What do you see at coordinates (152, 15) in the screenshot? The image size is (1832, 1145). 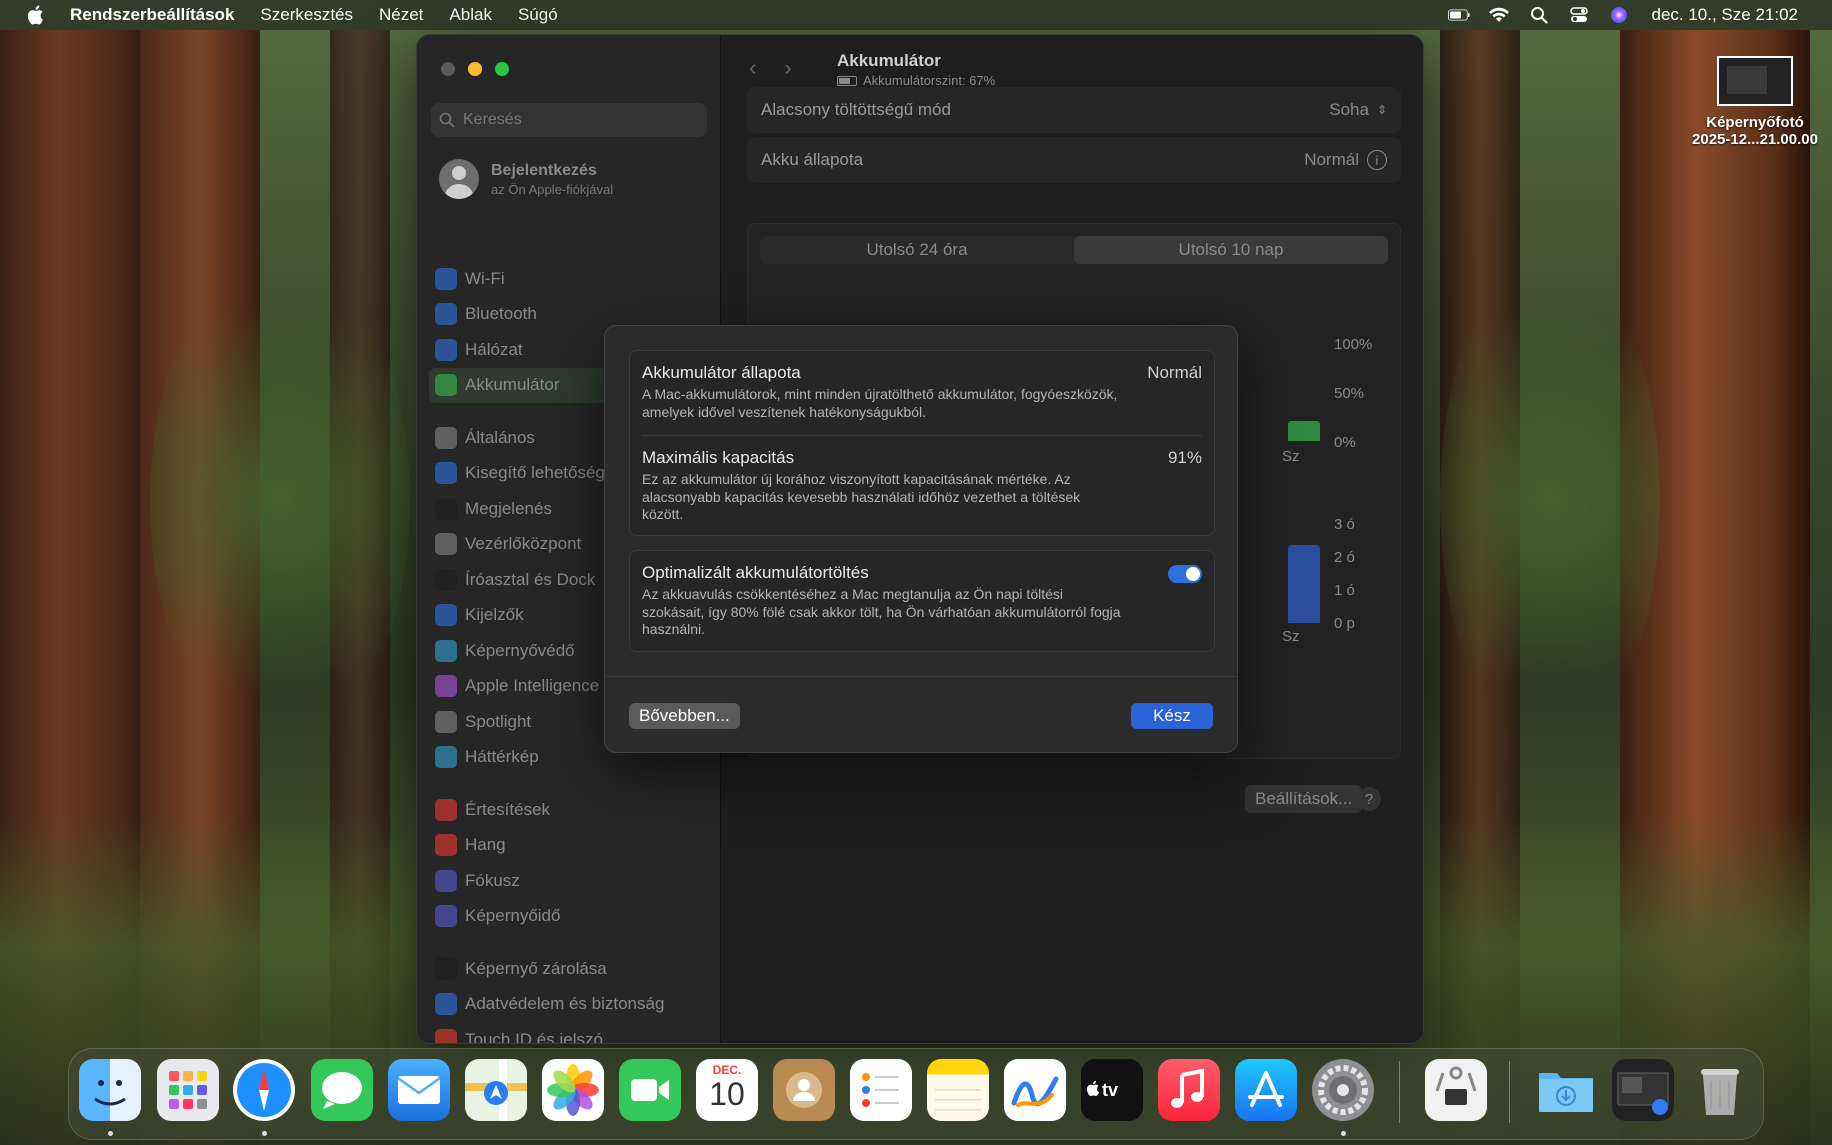 I see `menu-app-name: Rendszerbeállítások` at bounding box center [152, 15].